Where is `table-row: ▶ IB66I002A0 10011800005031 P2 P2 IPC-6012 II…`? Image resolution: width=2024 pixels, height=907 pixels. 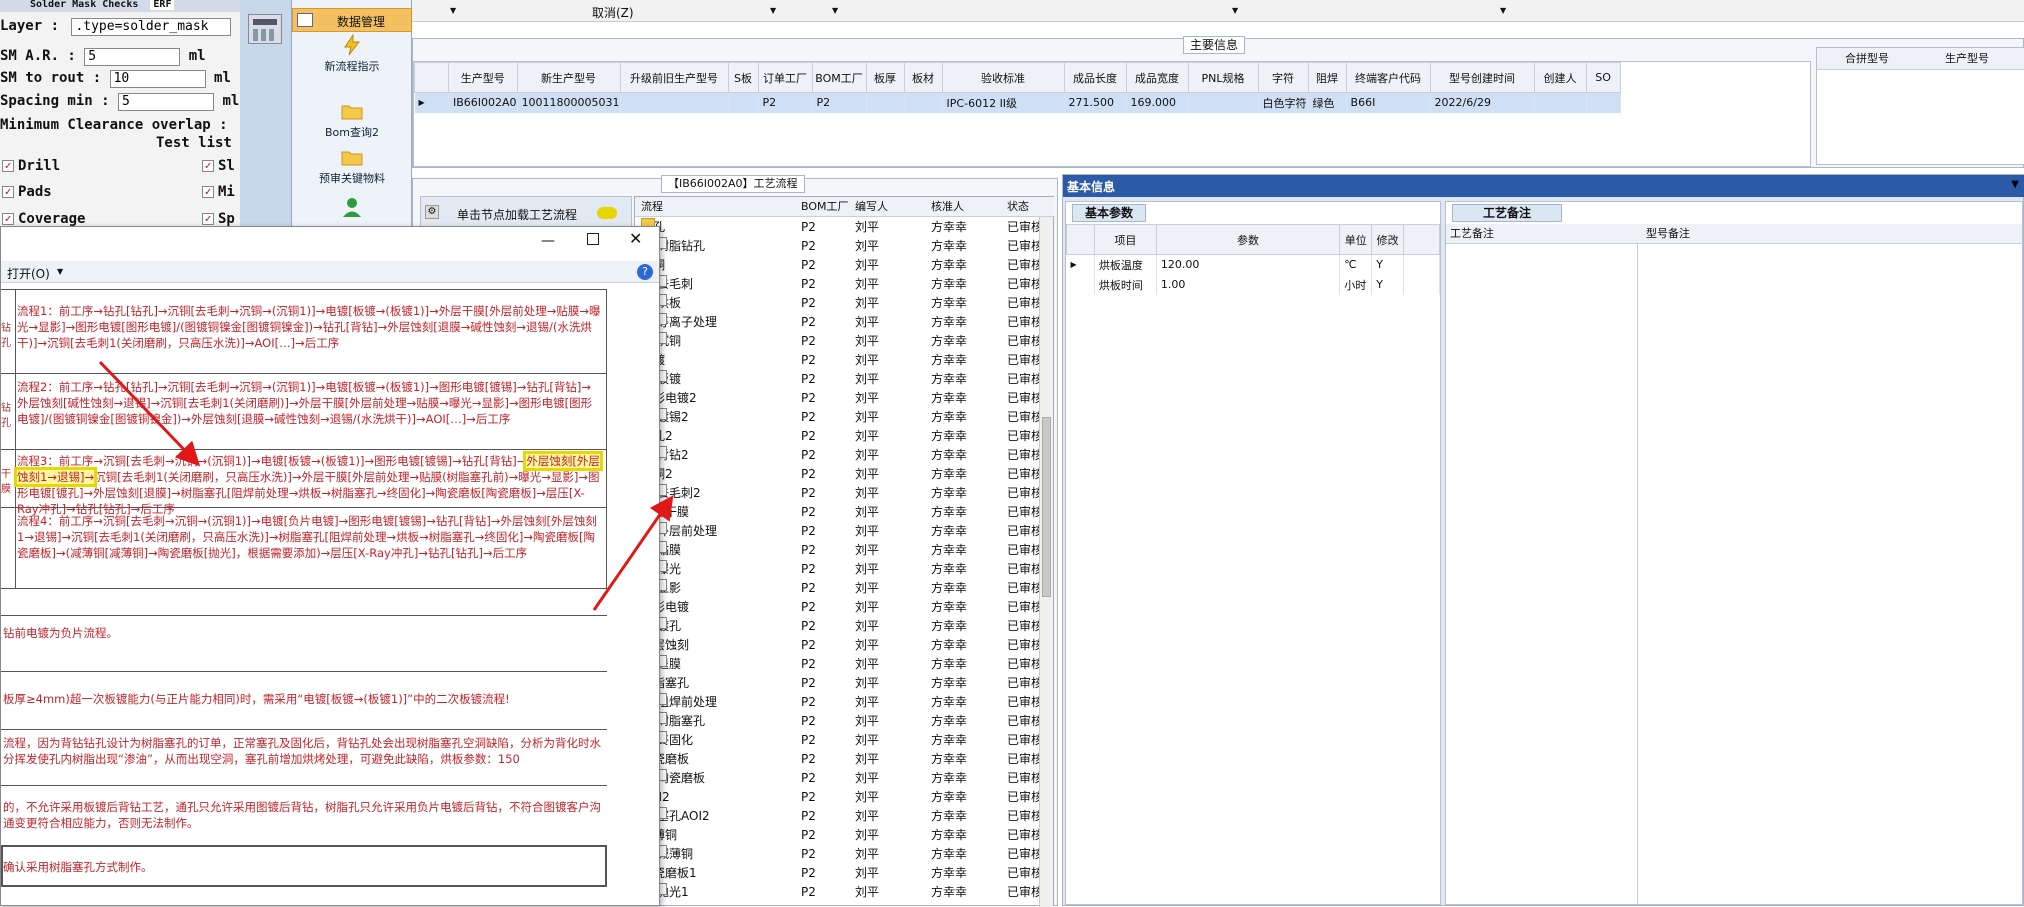
table-row: ▶ IB66I002A0 10011800005031 P2 P2 IPC-6012 II… is located at coordinates (1017, 102).